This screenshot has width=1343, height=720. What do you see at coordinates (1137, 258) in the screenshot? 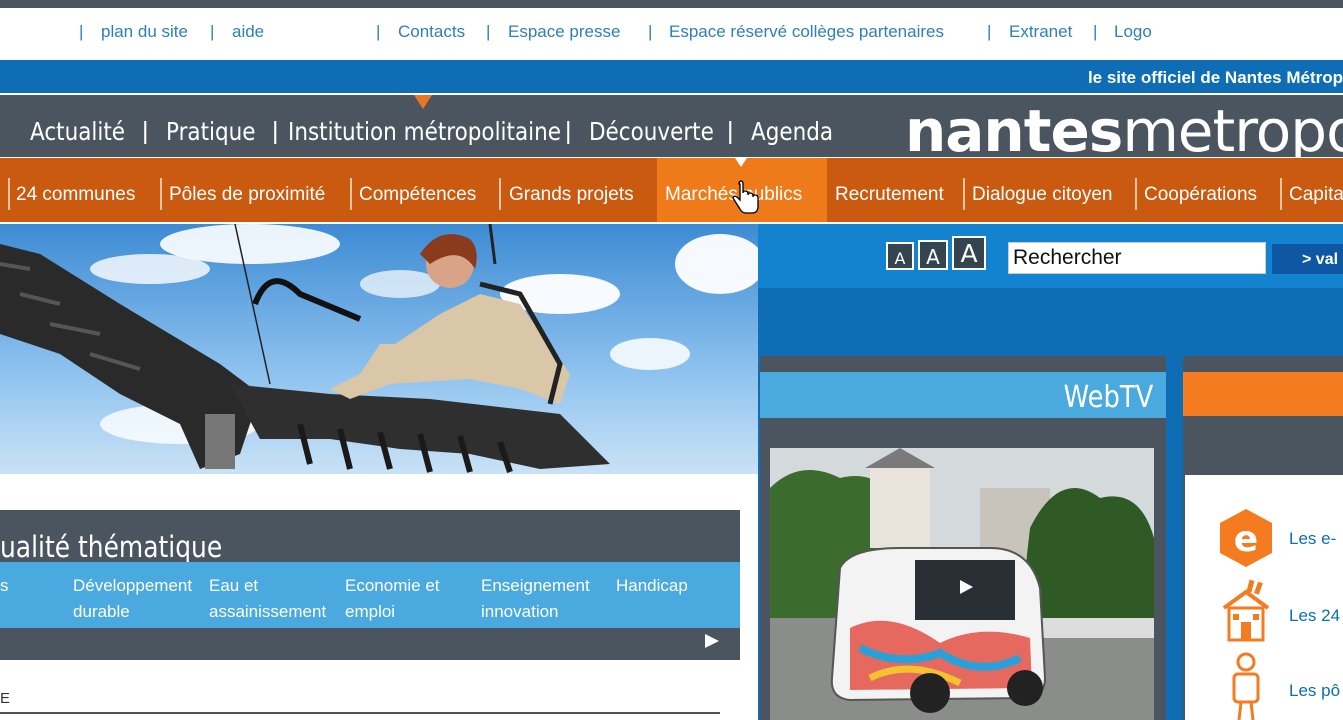
I see `search-input` at bounding box center [1137, 258].